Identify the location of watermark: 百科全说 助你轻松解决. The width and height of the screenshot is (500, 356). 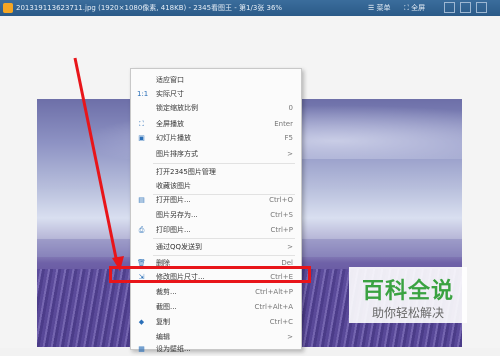
(408, 295).